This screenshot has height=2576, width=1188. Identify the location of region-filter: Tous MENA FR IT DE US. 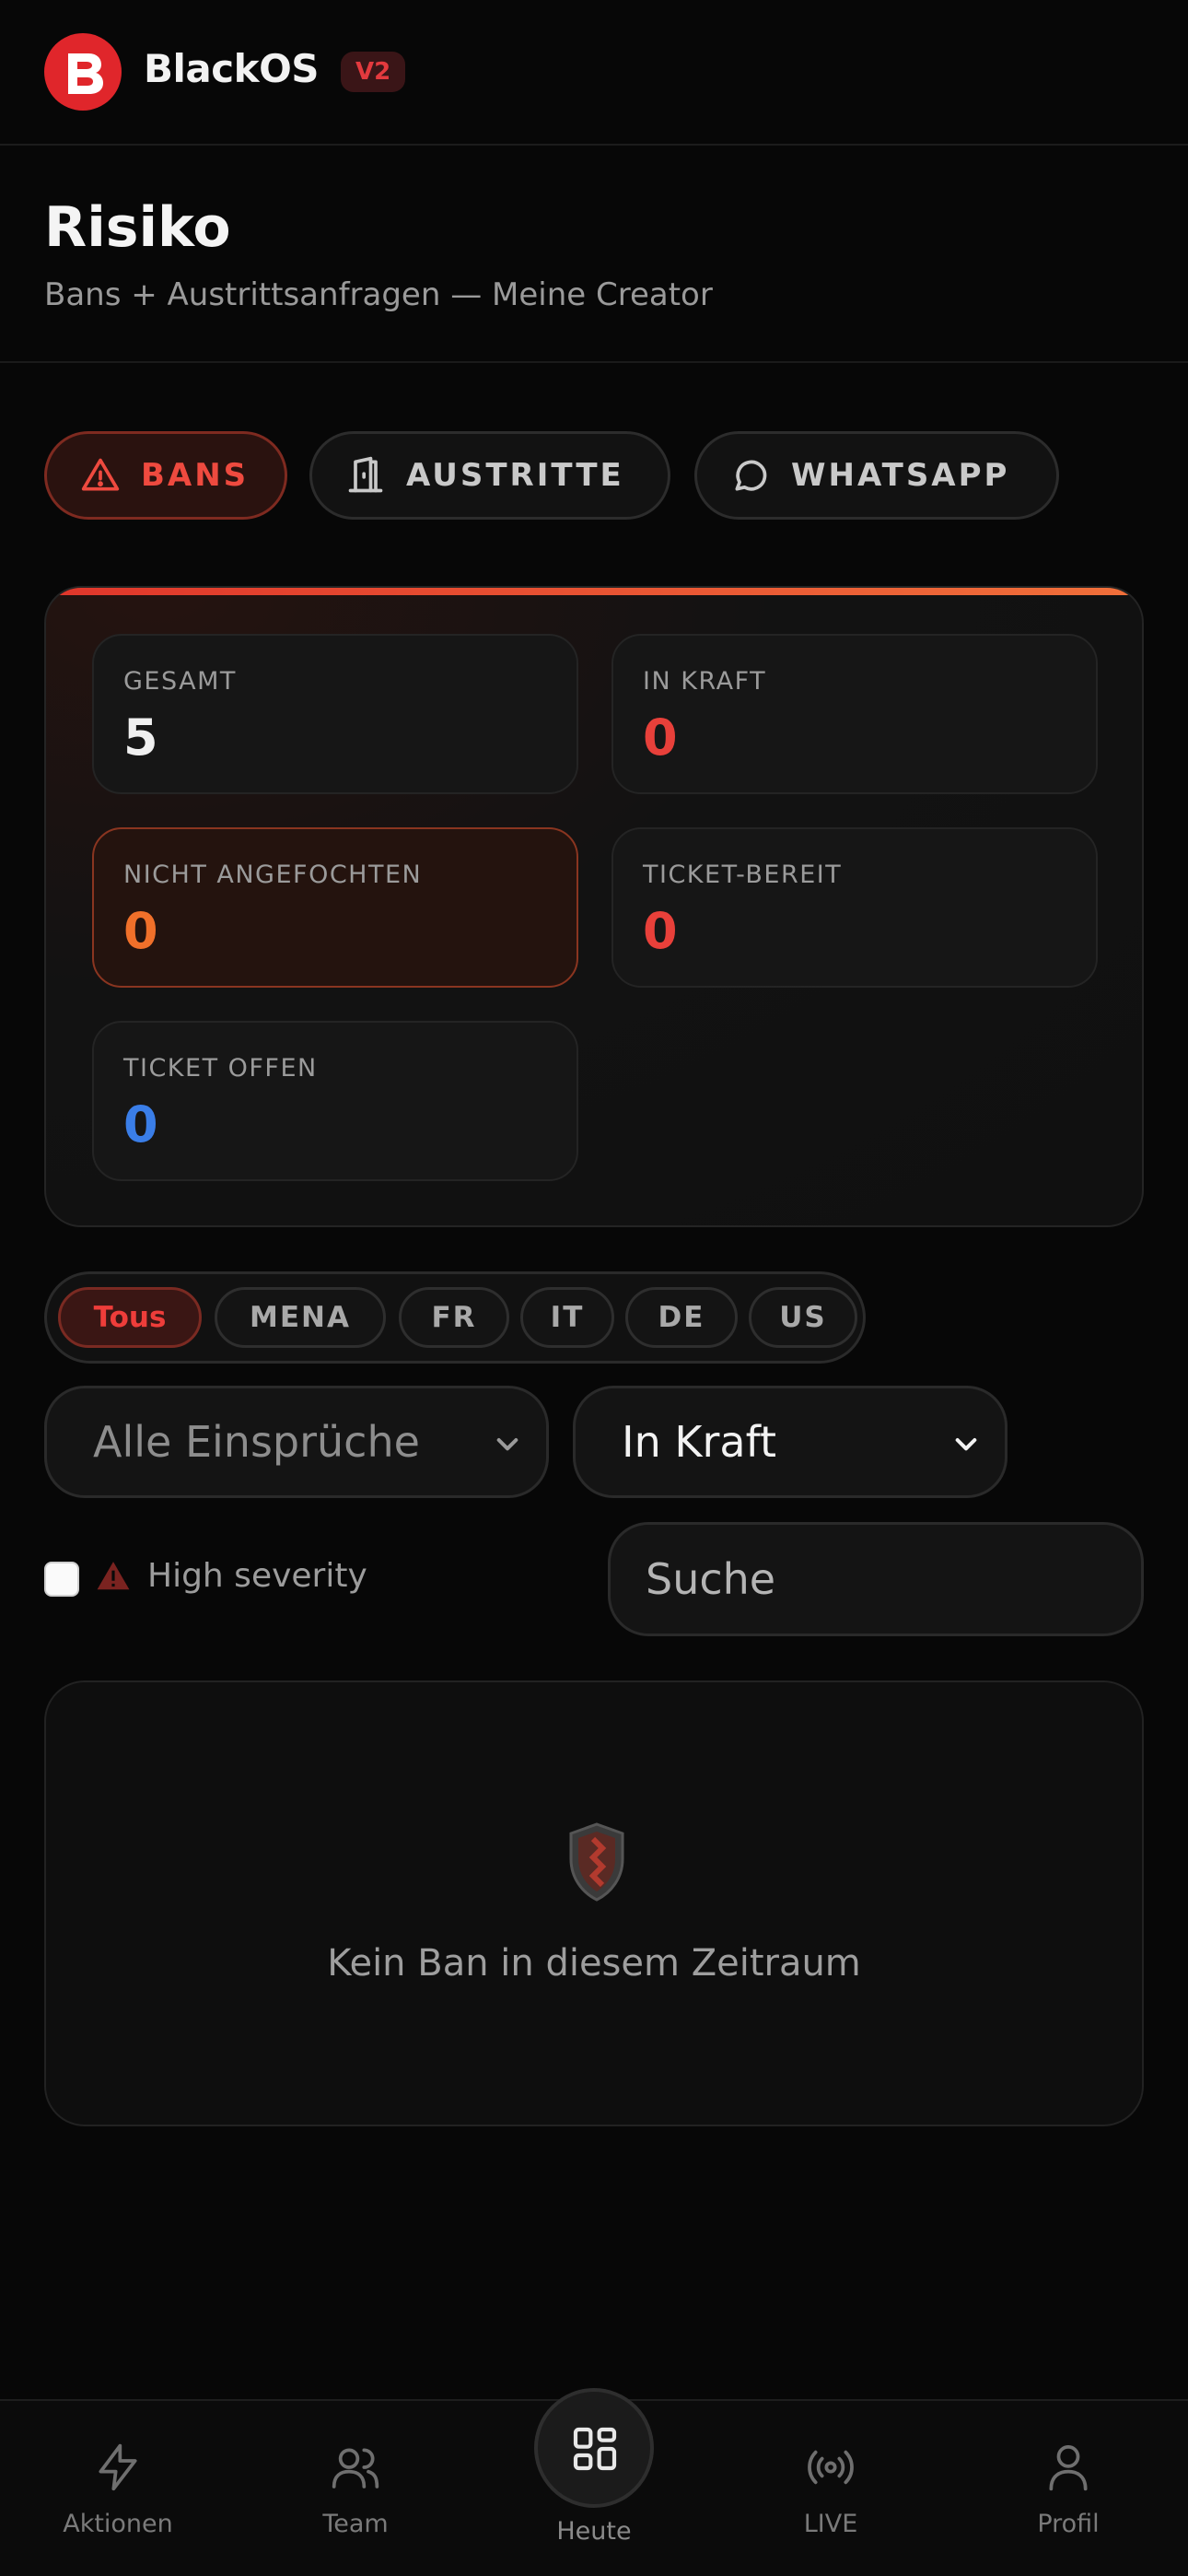
(455, 1317).